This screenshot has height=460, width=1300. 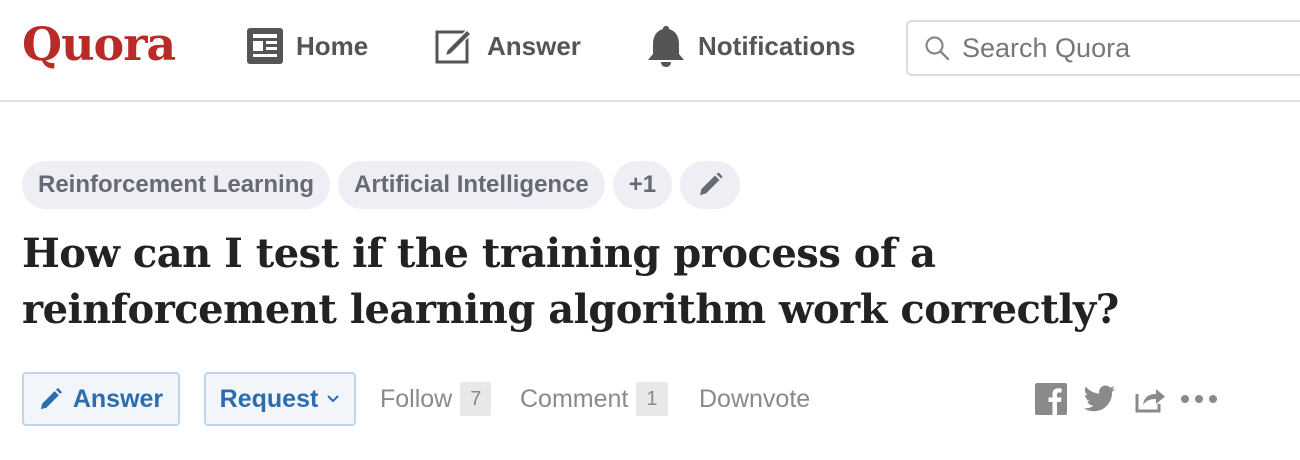 I want to click on nav-home: Home, so click(x=307, y=46).